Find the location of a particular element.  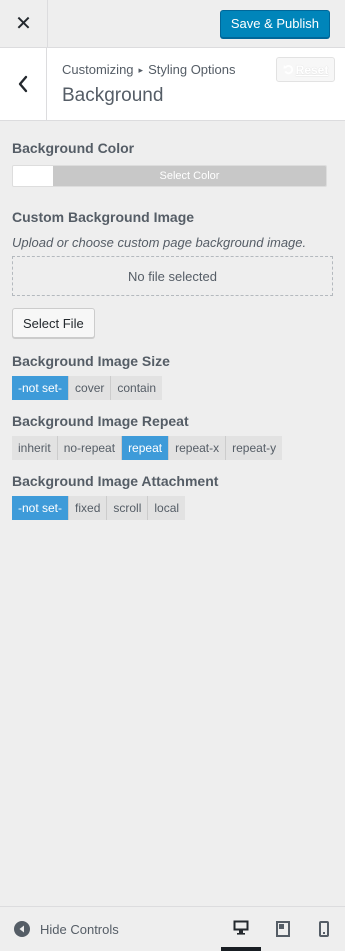

image-repeat-label: Background Image Repeat is located at coordinates (100, 421).